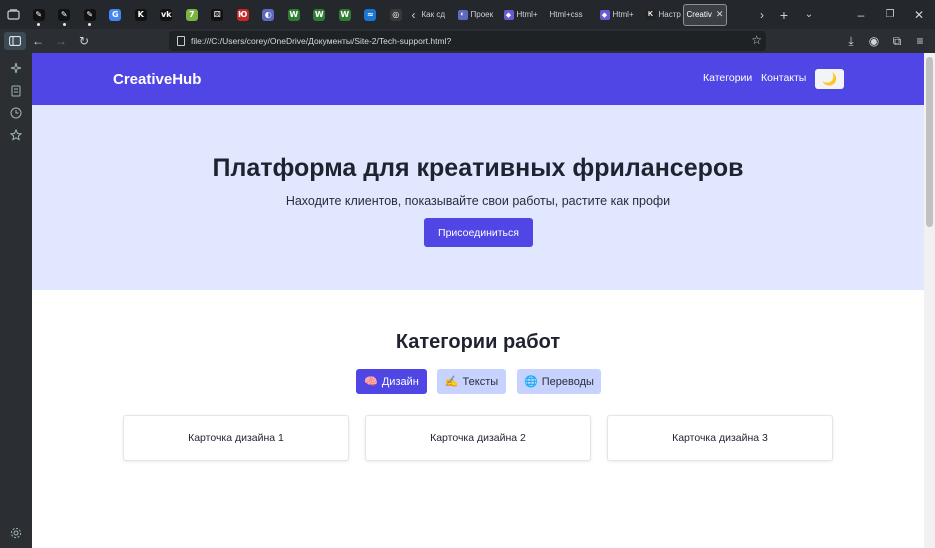 The image size is (935, 548). I want to click on new-tab-button: +, so click(784, 14).